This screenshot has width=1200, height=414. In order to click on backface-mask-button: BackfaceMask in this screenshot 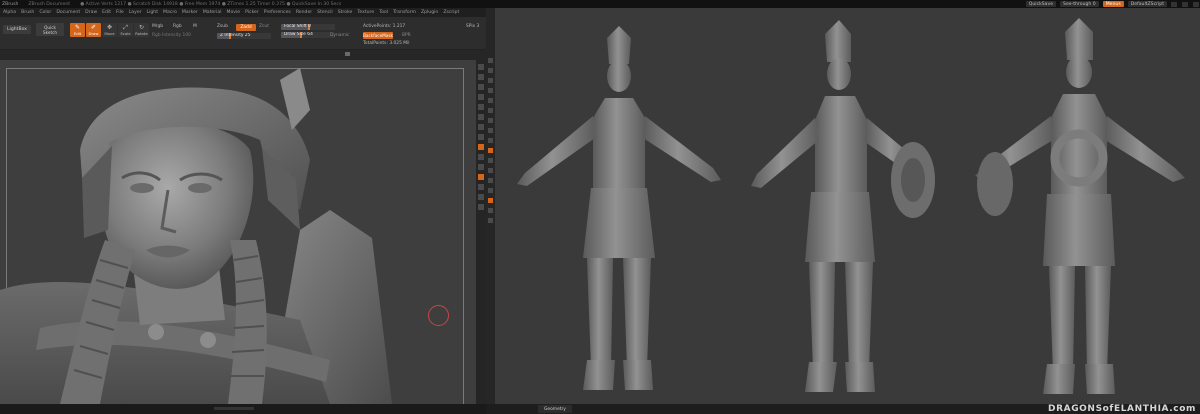, I will do `click(378, 35)`.